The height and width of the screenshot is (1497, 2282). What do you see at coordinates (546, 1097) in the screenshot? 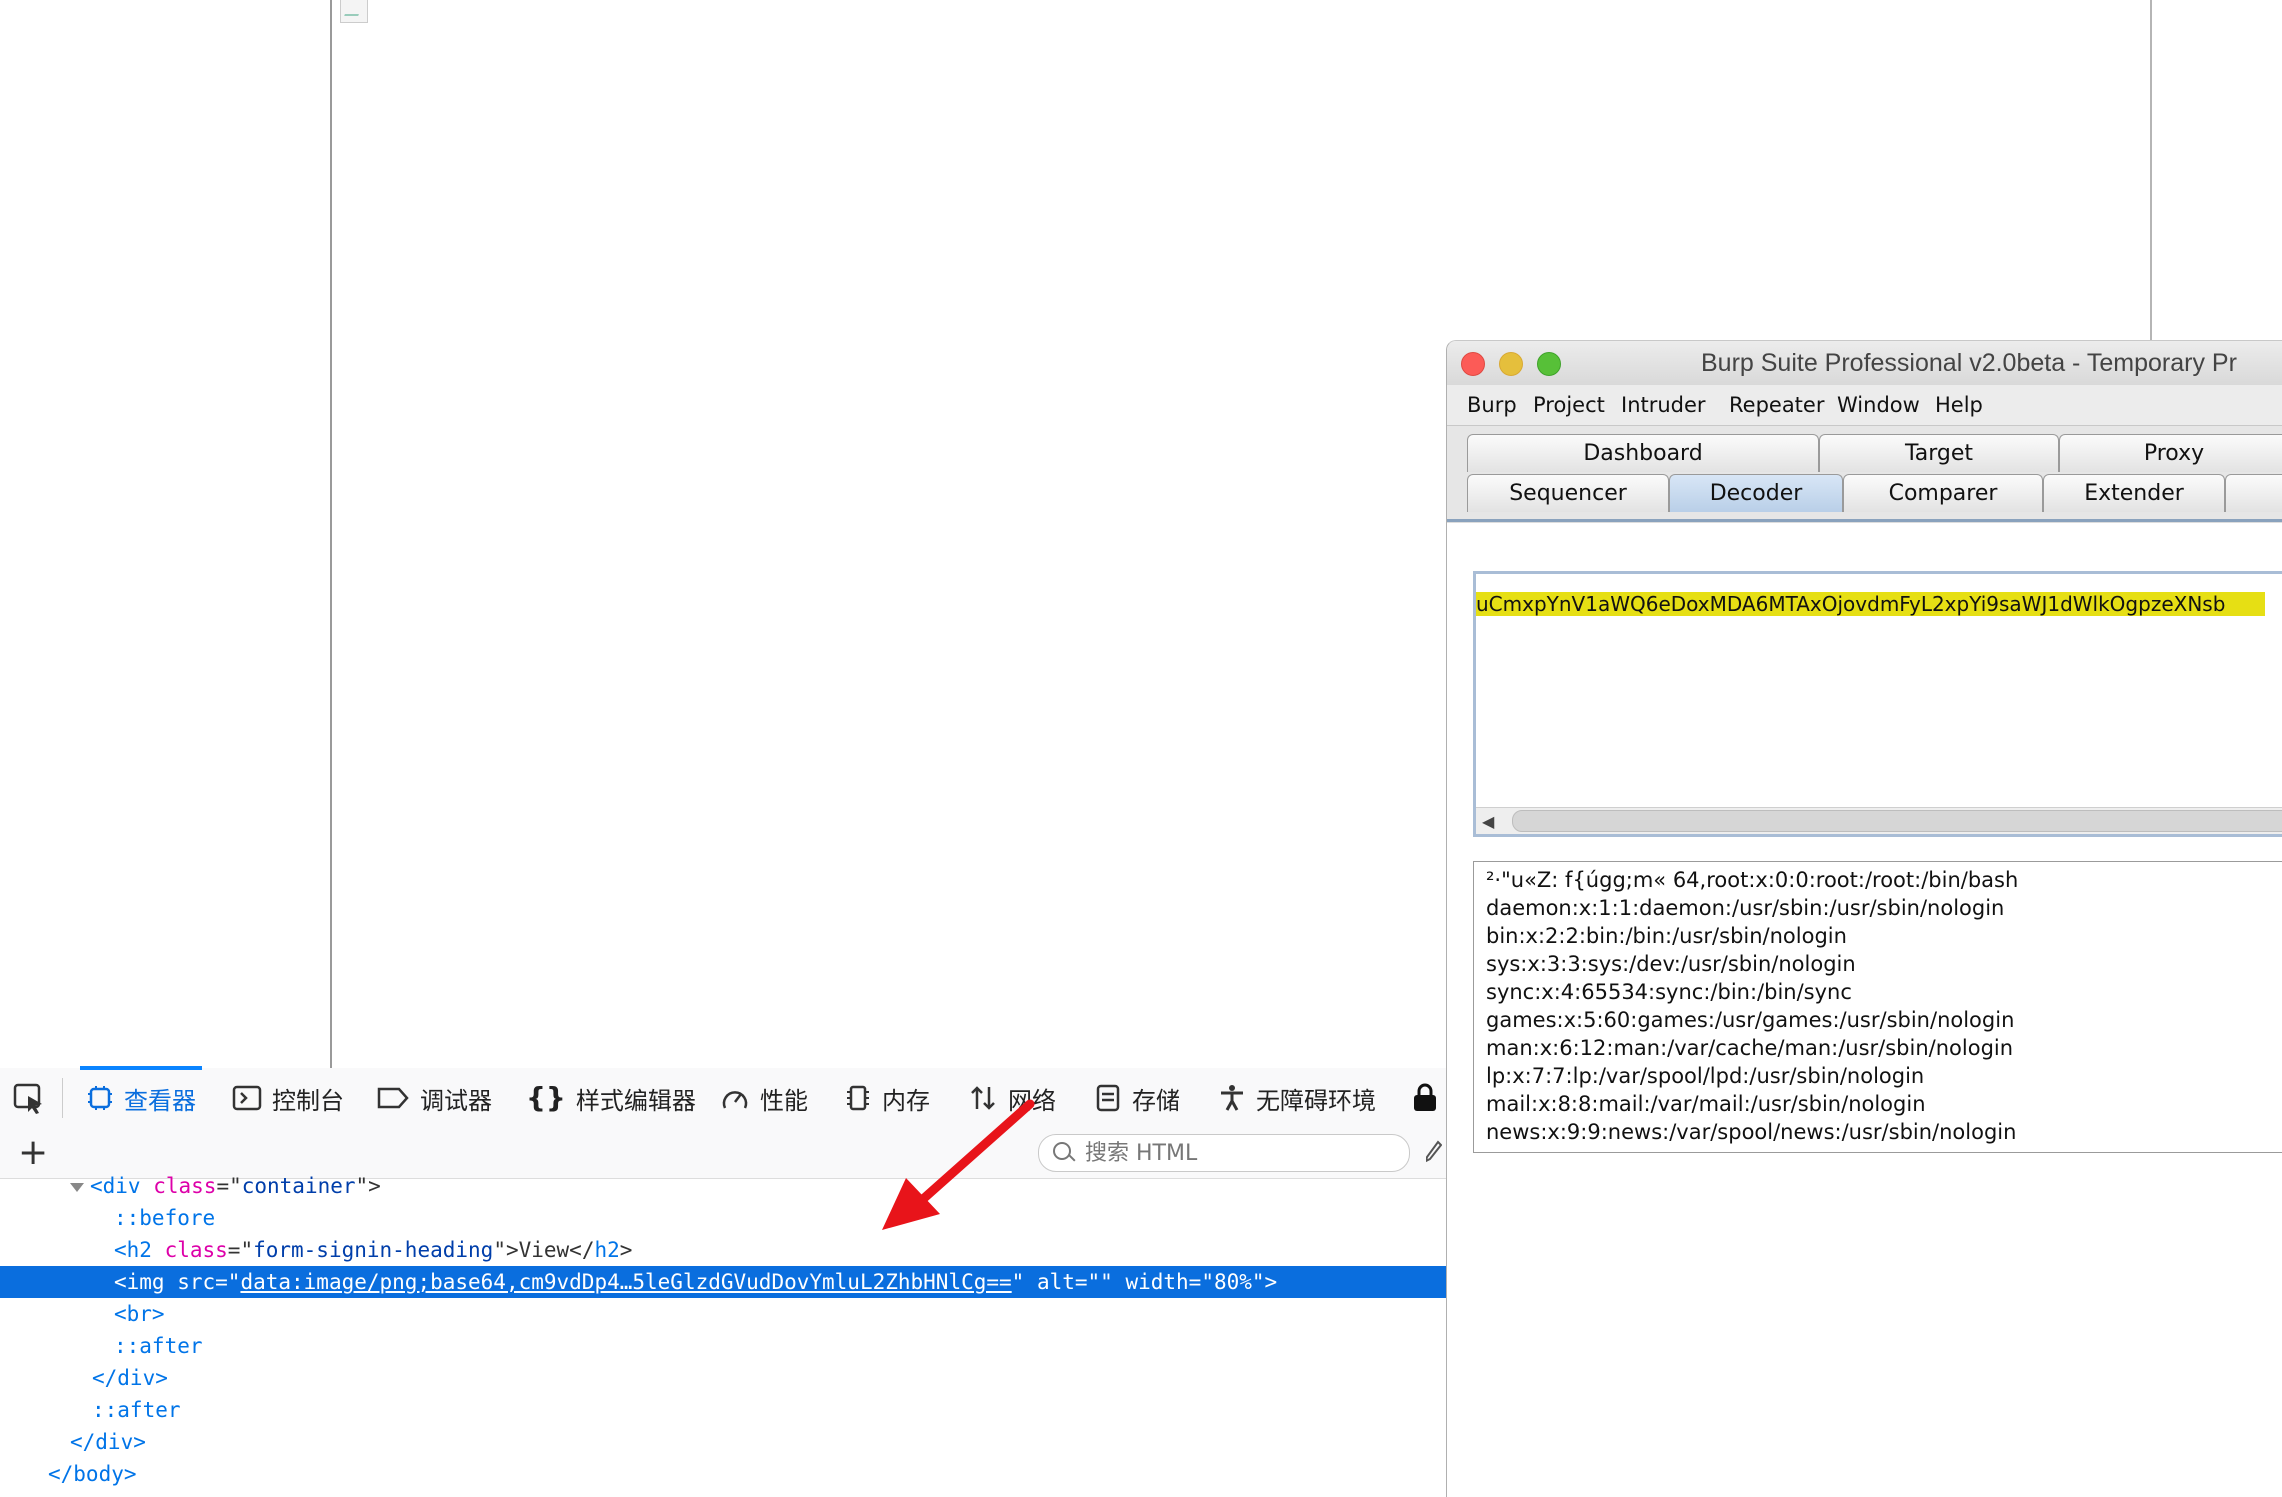
I see `style-editor-icon: {}` at bounding box center [546, 1097].